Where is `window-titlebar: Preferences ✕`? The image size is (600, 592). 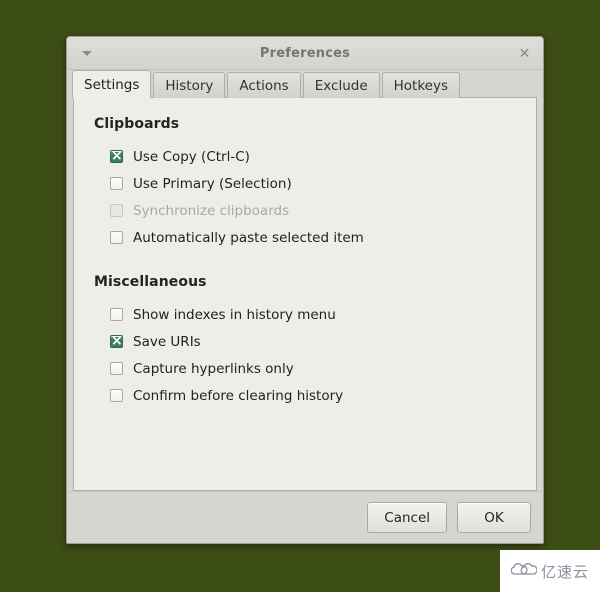 window-titlebar: Preferences ✕ is located at coordinates (305, 53).